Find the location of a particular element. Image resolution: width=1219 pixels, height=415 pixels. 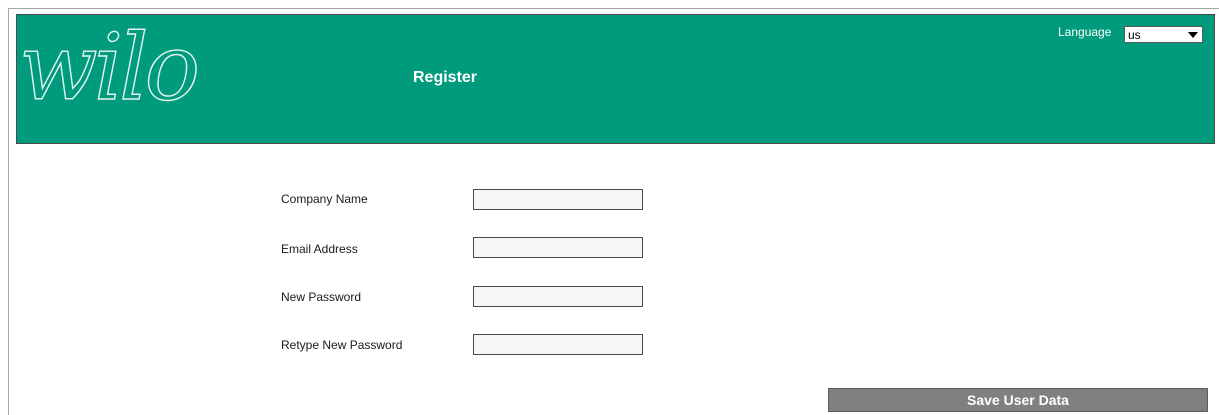

language-select-value: us is located at coordinates (1134, 35).